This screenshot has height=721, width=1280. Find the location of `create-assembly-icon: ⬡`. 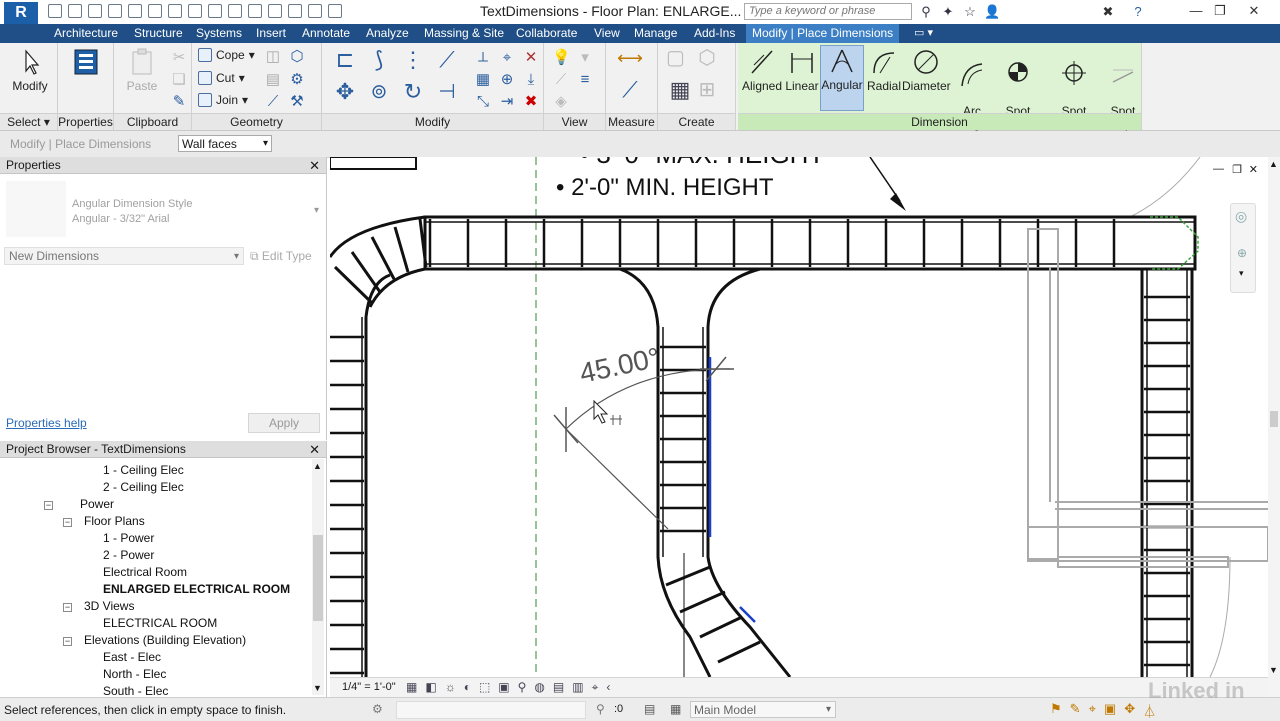

create-assembly-icon: ⬡ is located at coordinates (707, 58).